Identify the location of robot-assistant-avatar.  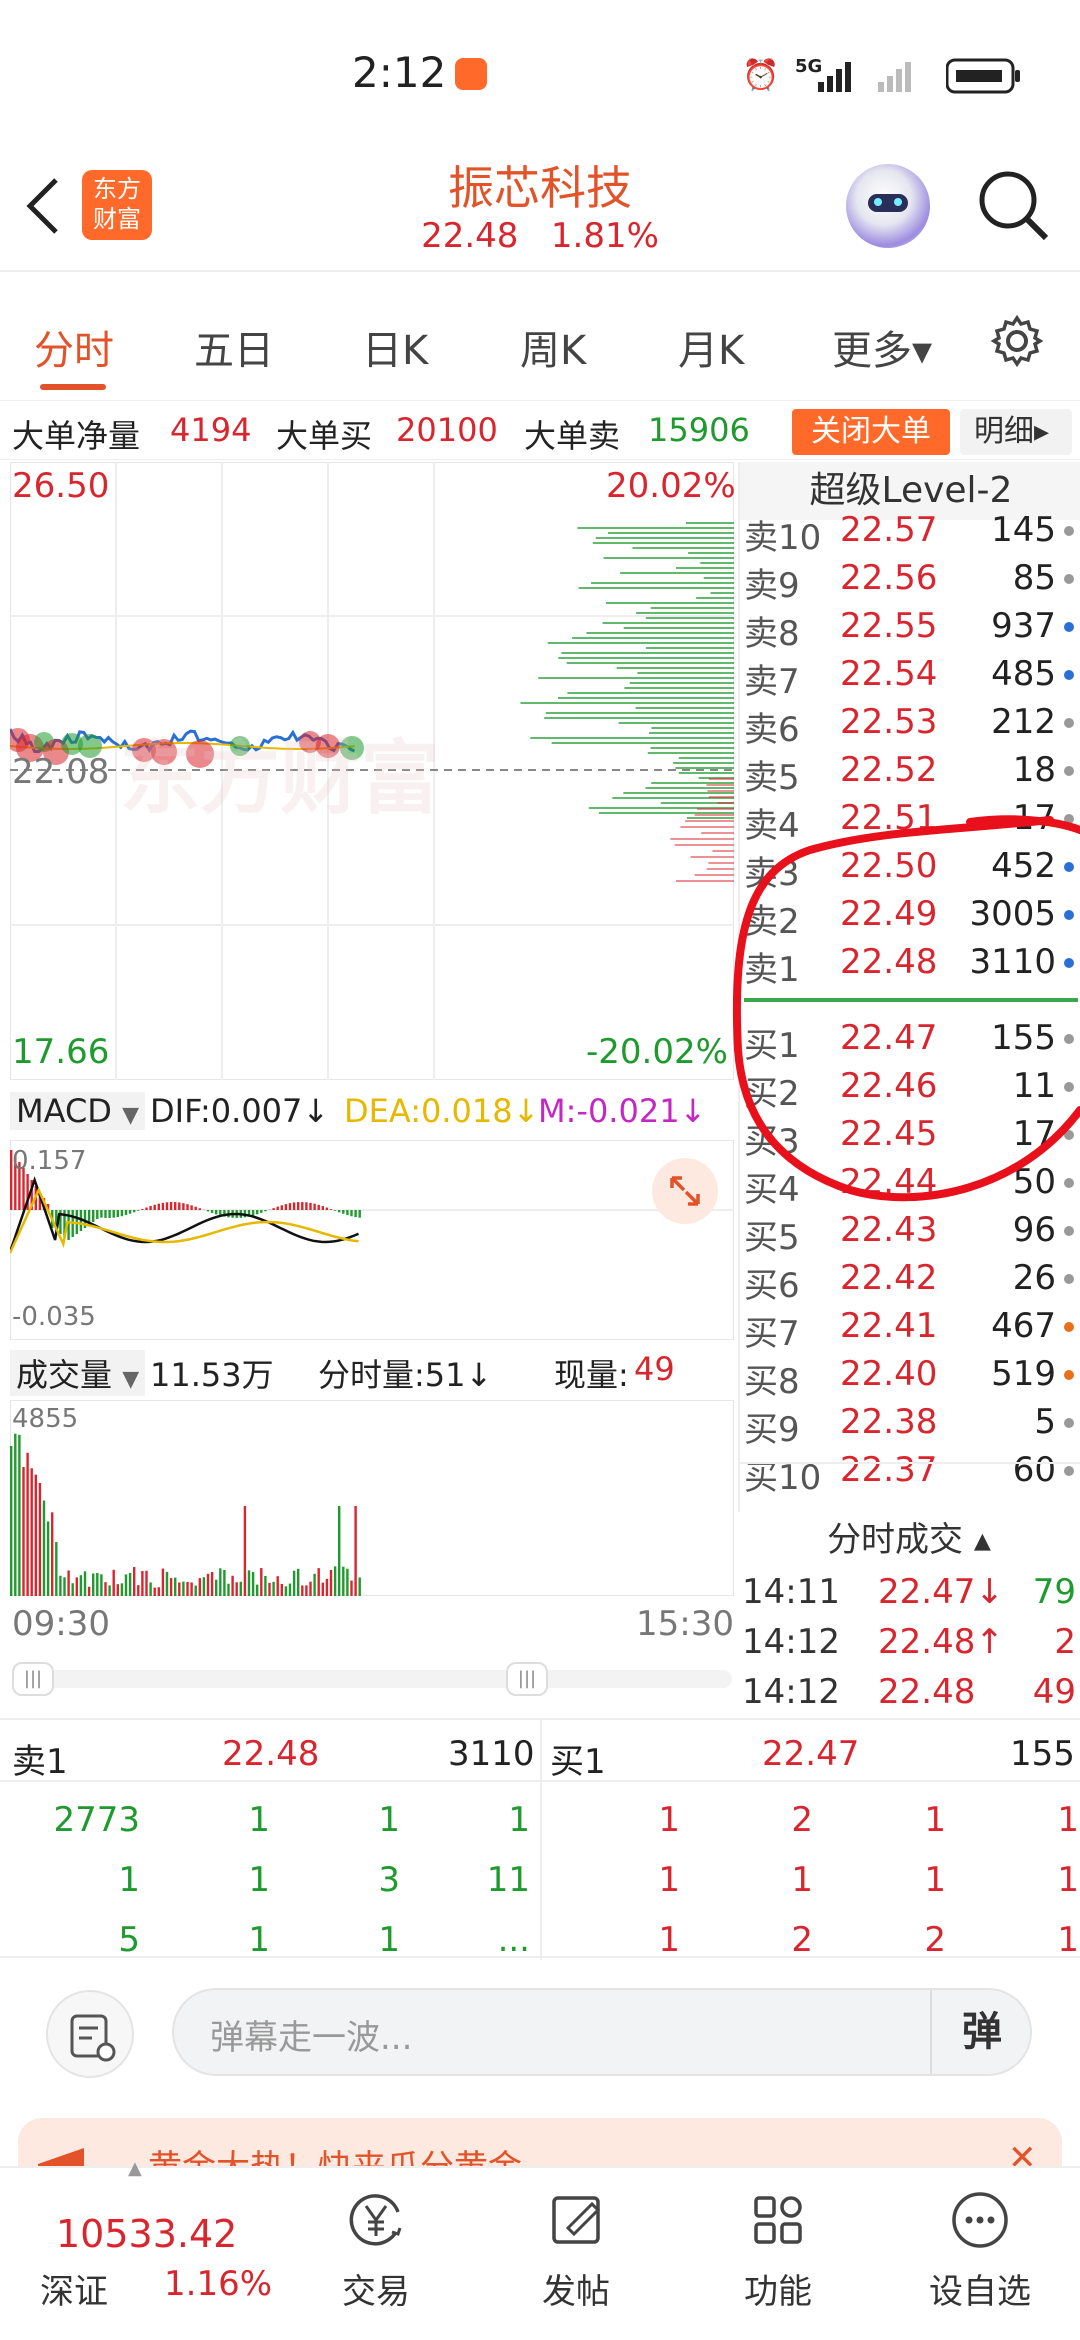
(888, 206).